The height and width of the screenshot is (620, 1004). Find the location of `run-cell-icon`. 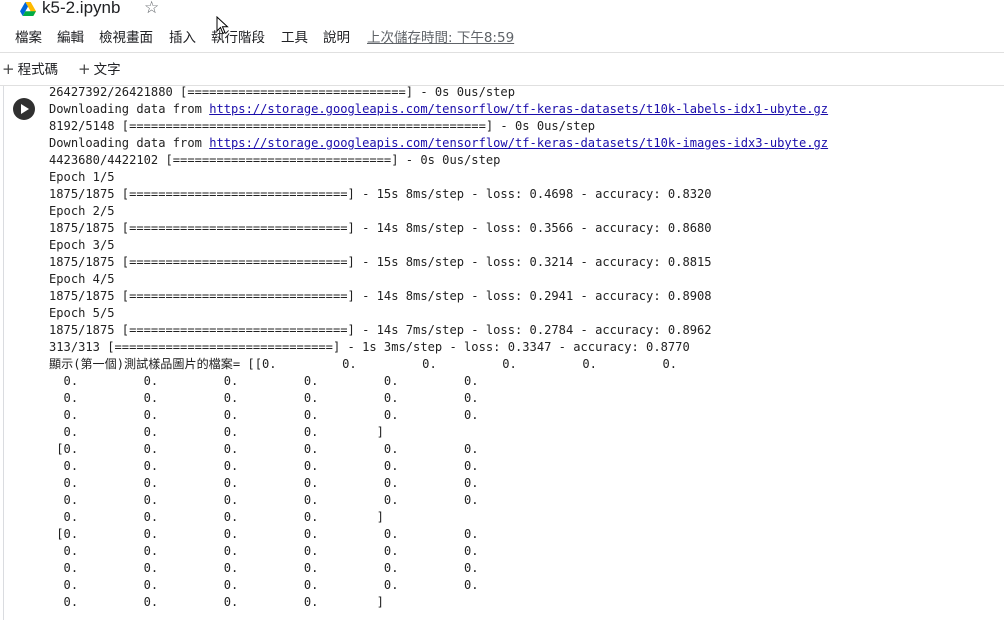

run-cell-icon is located at coordinates (24, 109).